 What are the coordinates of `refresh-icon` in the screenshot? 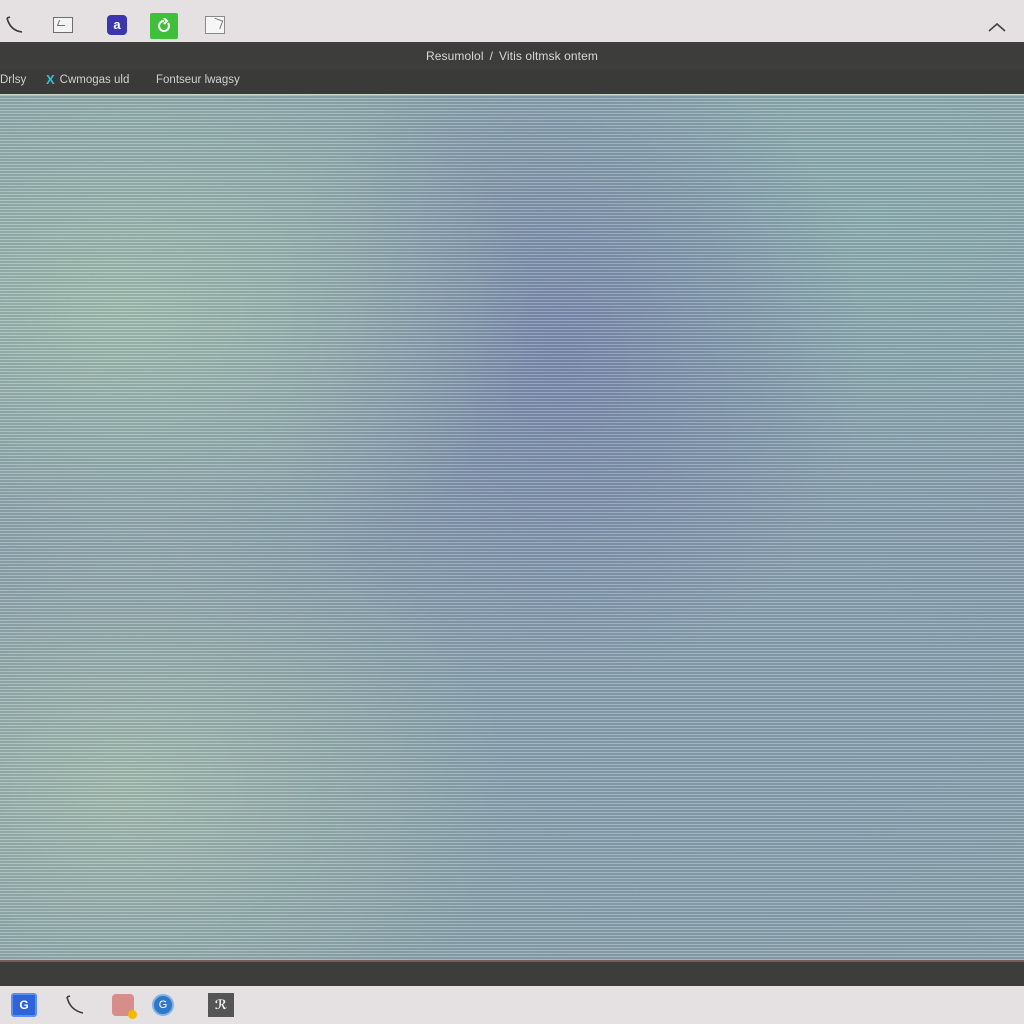 It's located at (164, 26).